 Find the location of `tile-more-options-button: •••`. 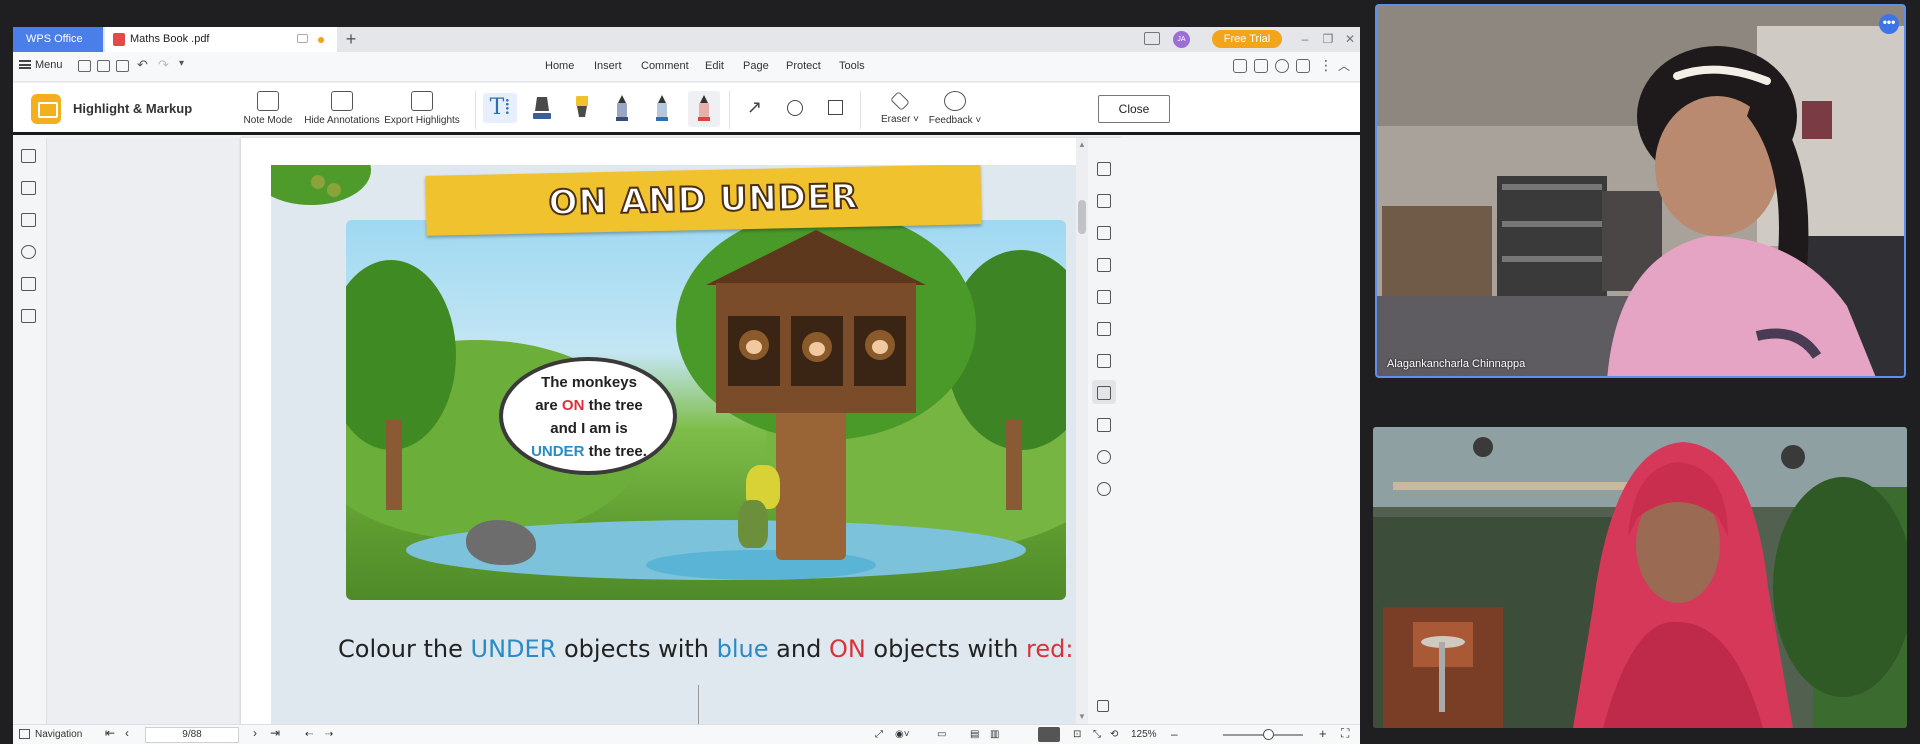

tile-more-options-button: ••• is located at coordinates (1889, 24).